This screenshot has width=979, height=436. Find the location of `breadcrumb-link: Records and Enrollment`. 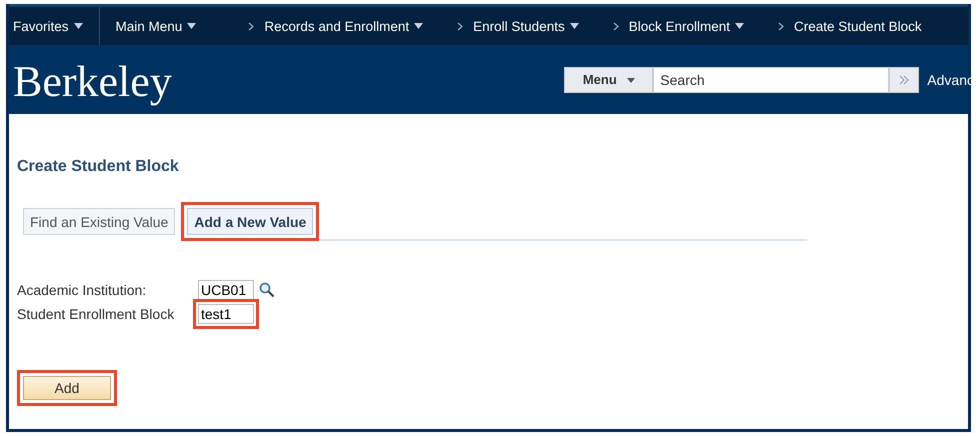

breadcrumb-link: Records and Enrollment is located at coordinates (337, 26).